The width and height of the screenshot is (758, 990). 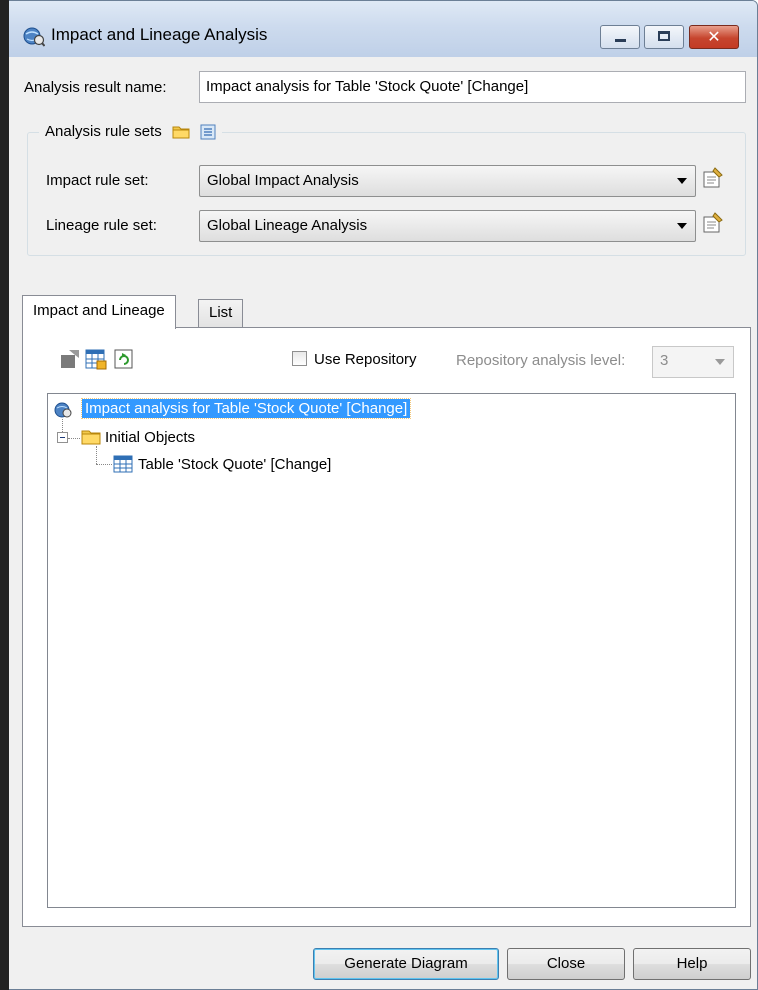 What do you see at coordinates (124, 359) in the screenshot?
I see `refresh-icon` at bounding box center [124, 359].